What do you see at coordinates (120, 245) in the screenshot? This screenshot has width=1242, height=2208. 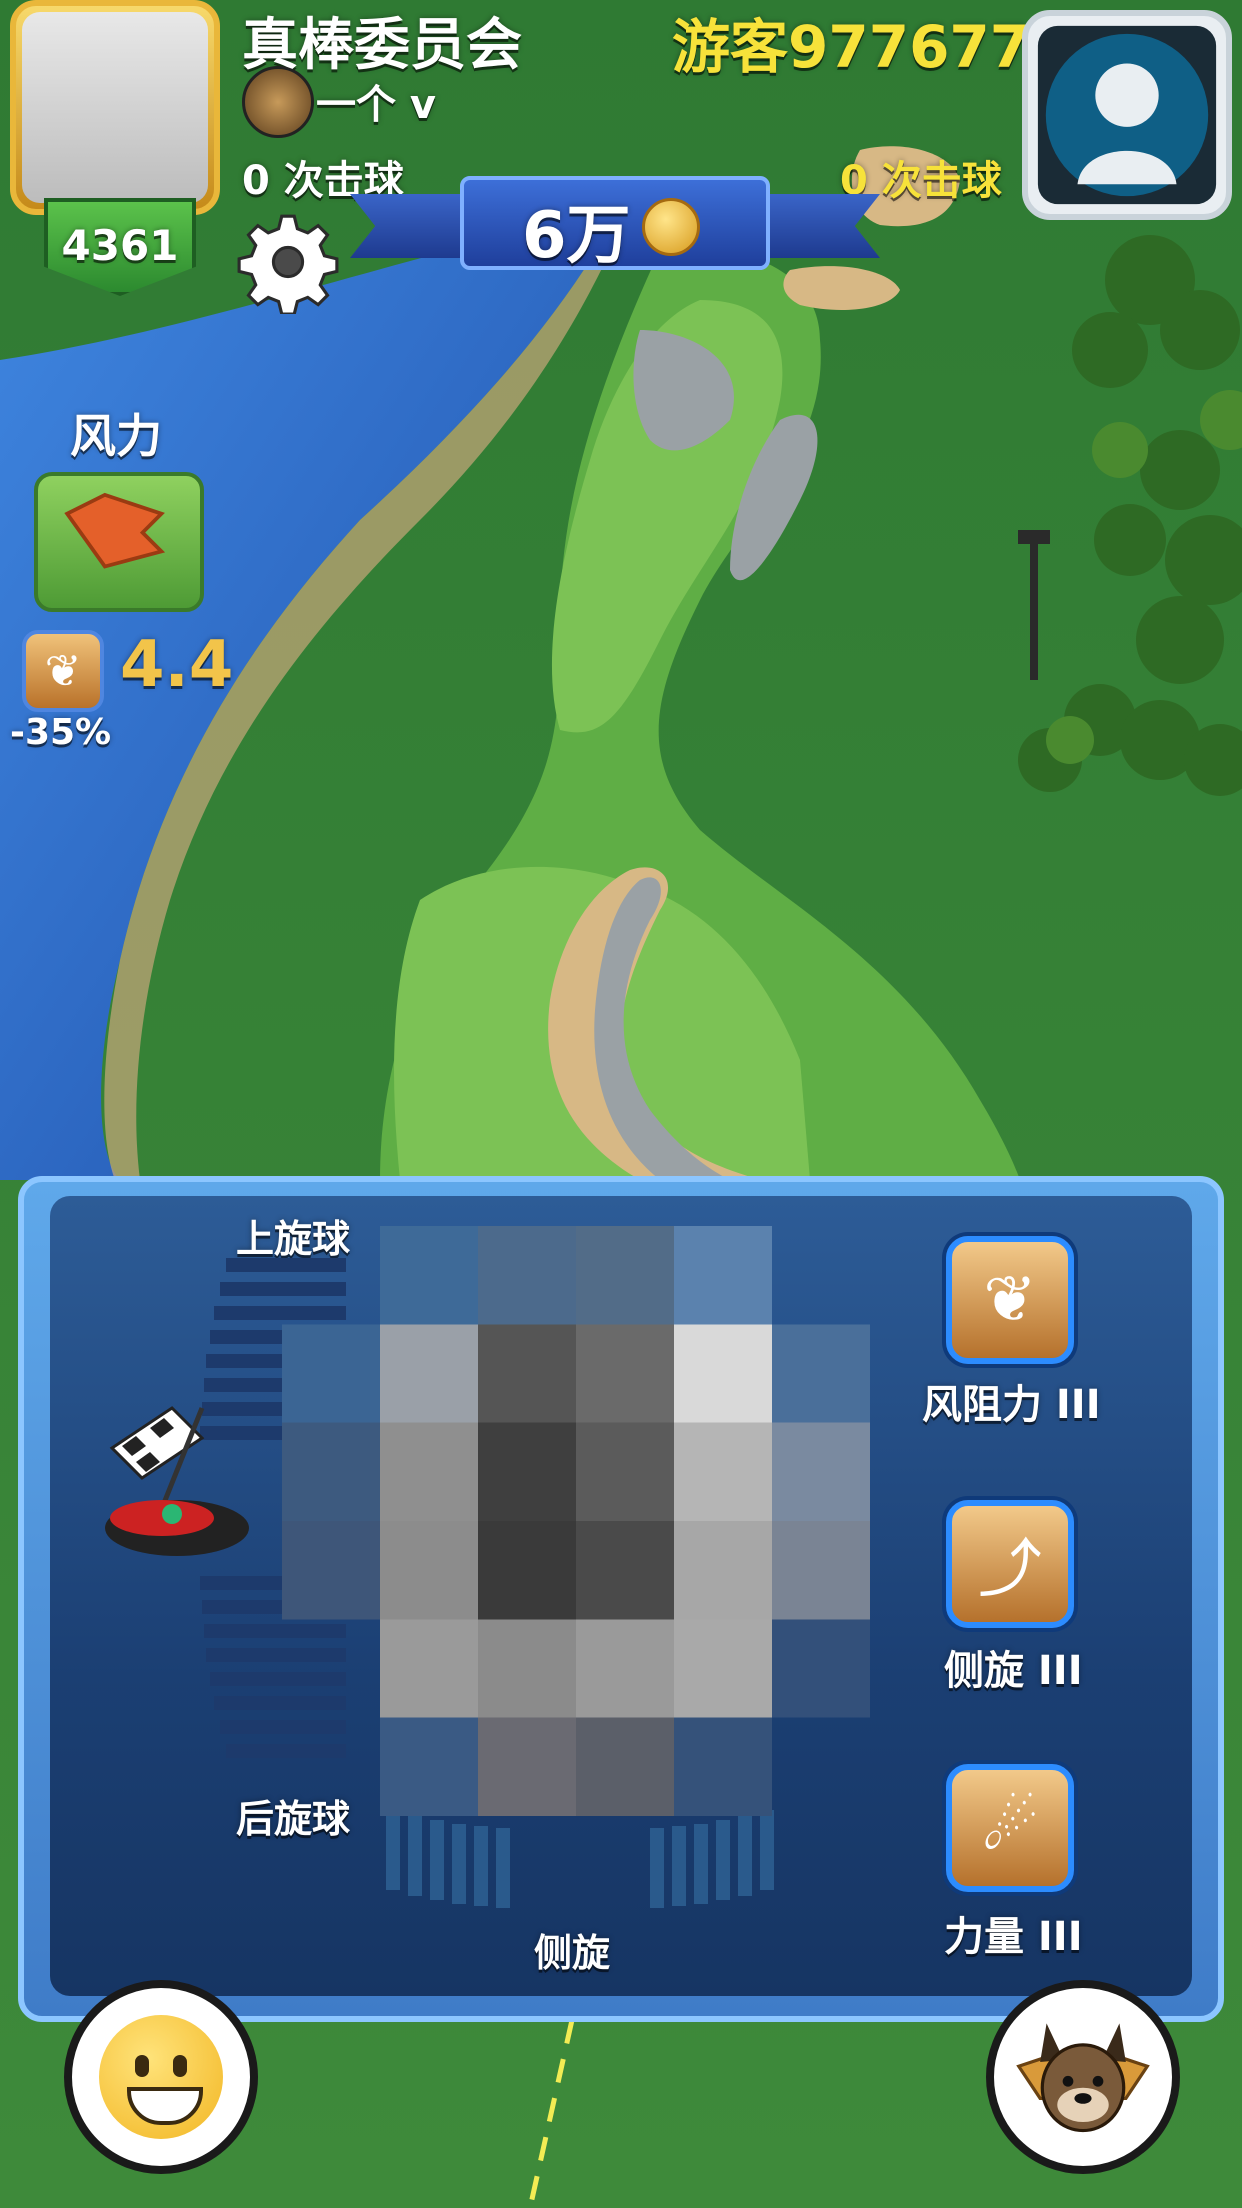 I see `trophy-count: 4361` at bounding box center [120, 245].